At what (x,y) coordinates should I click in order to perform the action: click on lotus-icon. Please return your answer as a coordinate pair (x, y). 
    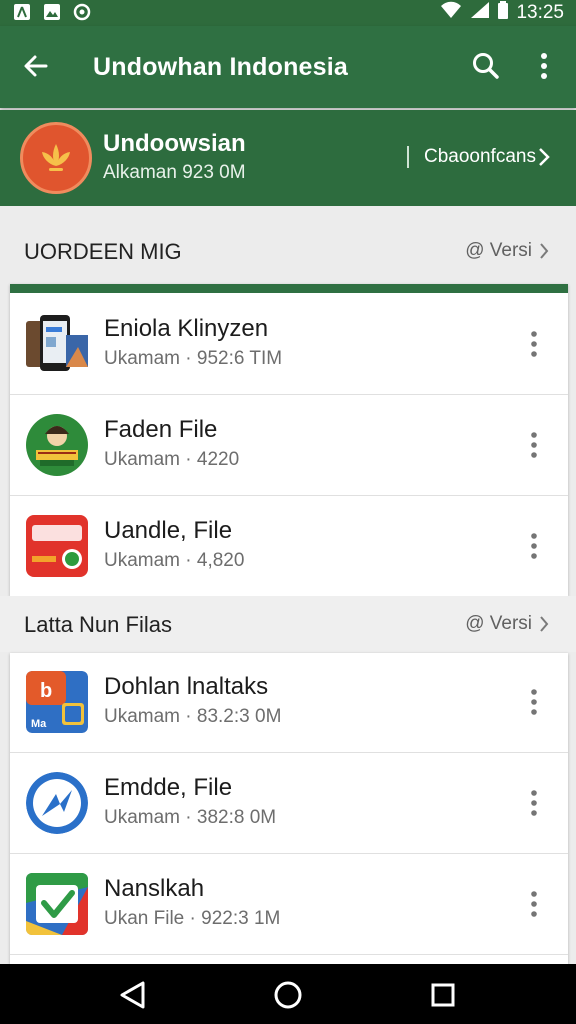
    Looking at the image, I should click on (56, 157).